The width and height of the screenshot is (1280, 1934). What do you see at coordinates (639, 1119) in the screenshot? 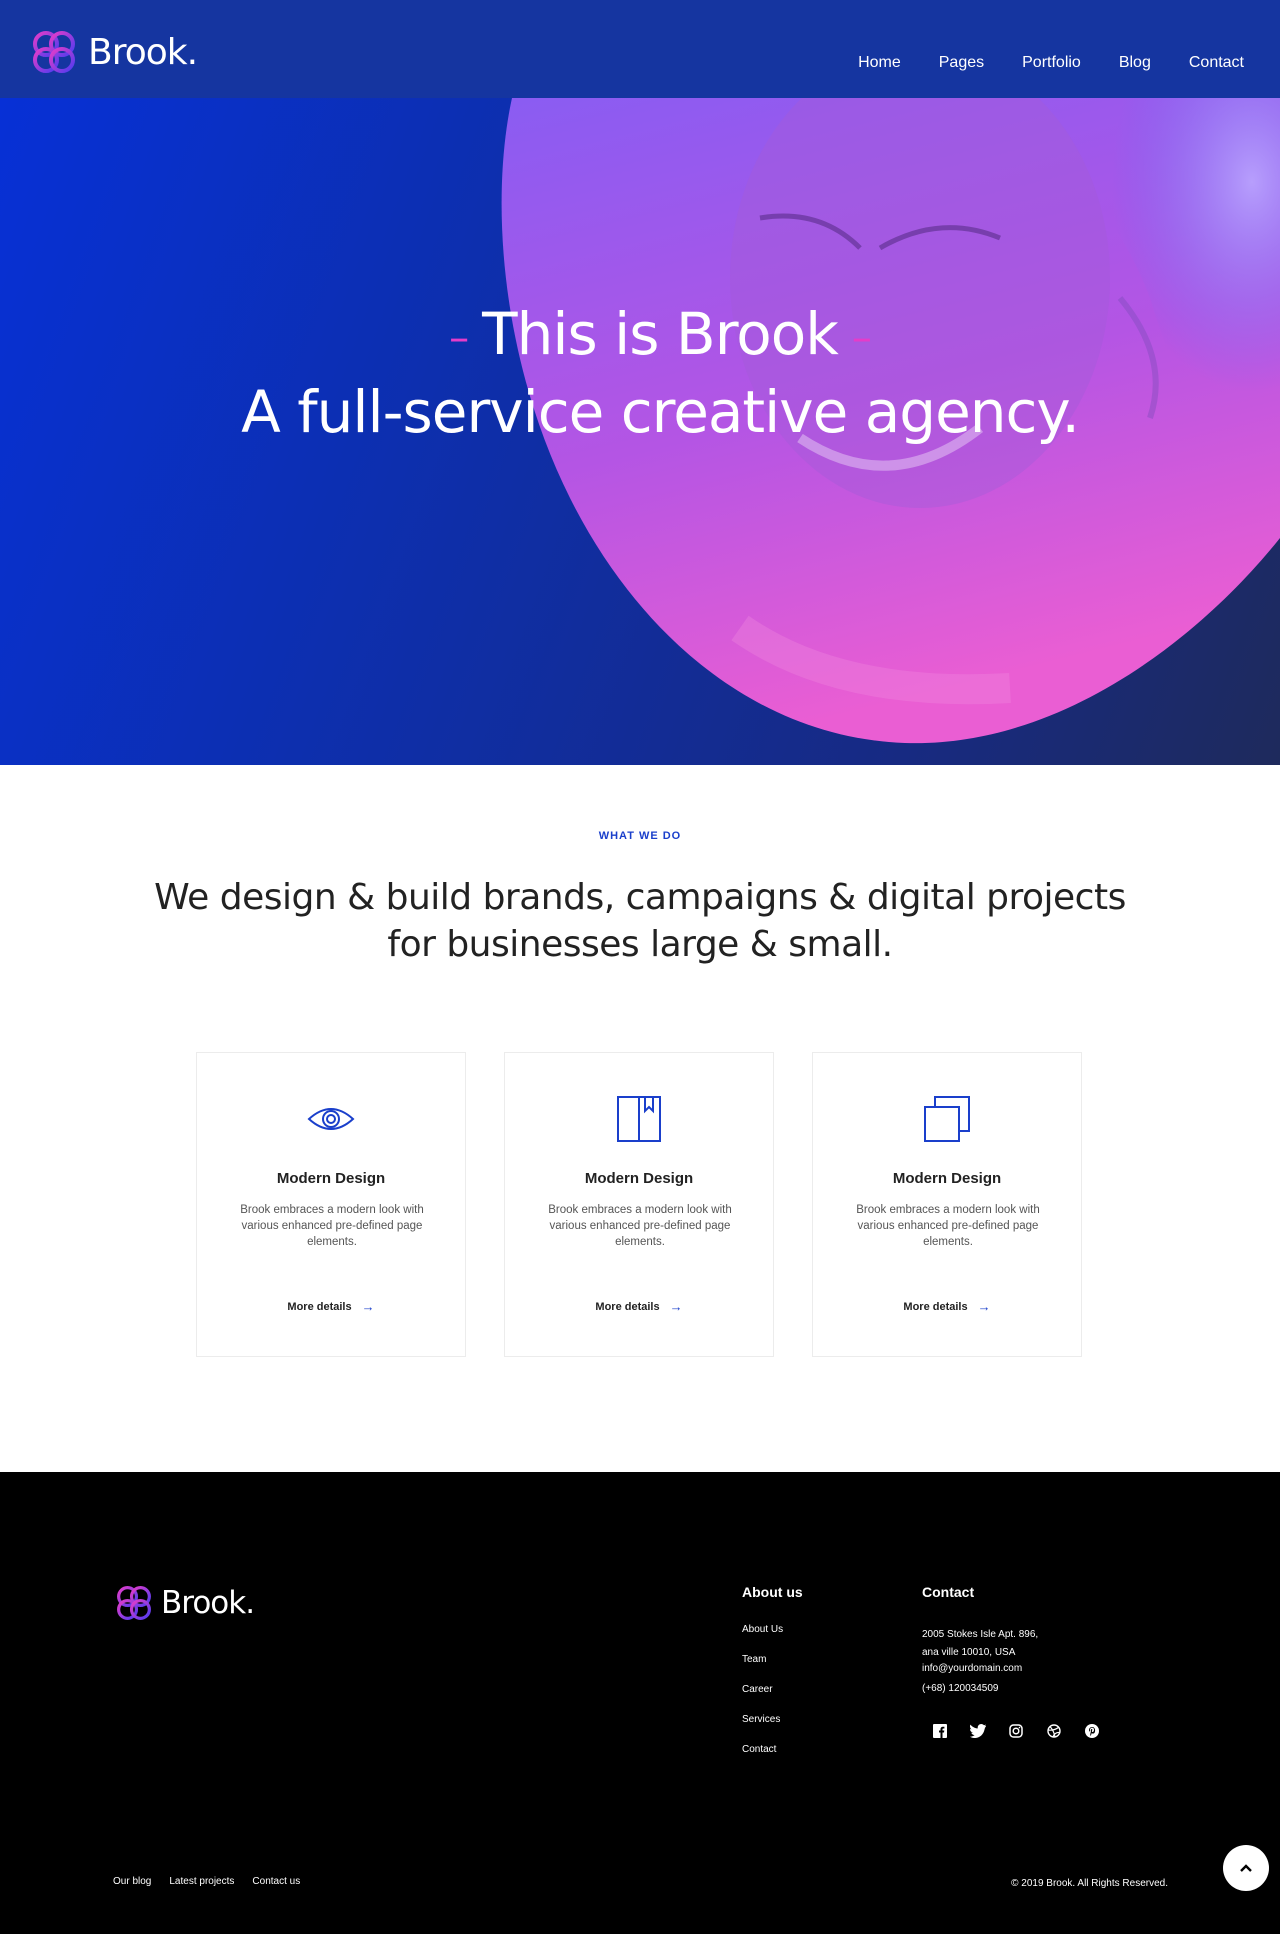
I see `book-icon` at bounding box center [639, 1119].